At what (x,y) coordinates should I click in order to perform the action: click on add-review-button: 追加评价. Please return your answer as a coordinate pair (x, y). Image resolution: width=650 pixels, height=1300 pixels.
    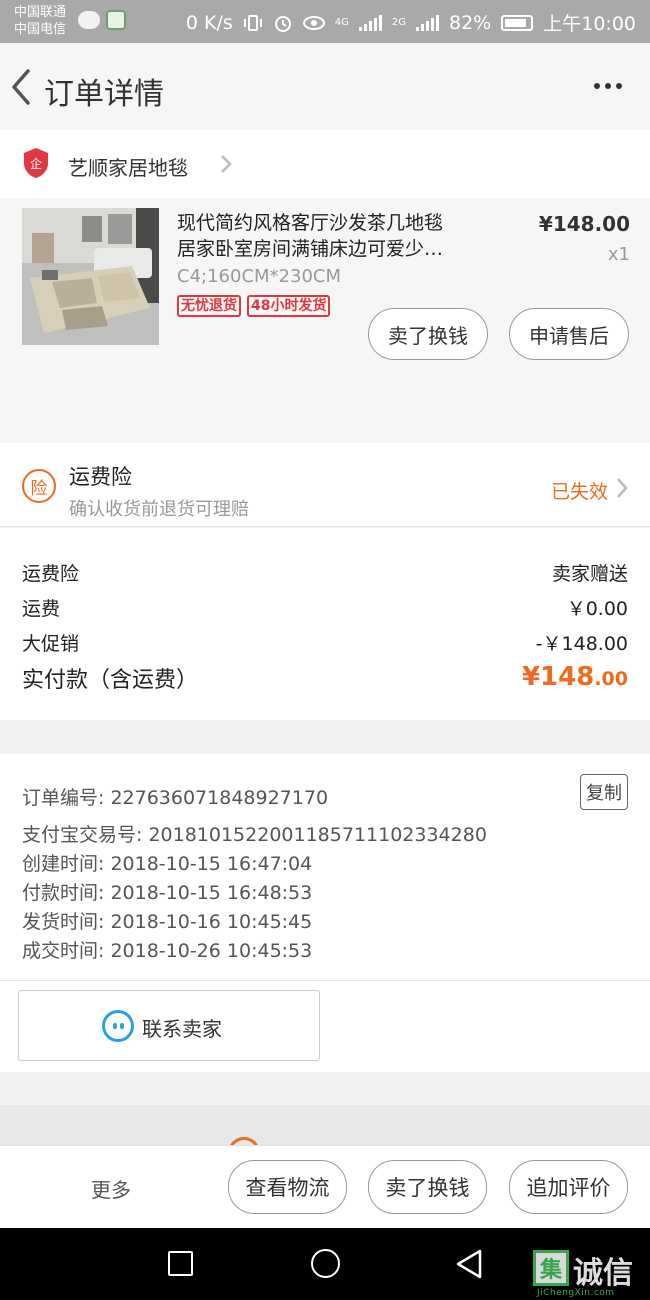
    Looking at the image, I should click on (568, 1187).